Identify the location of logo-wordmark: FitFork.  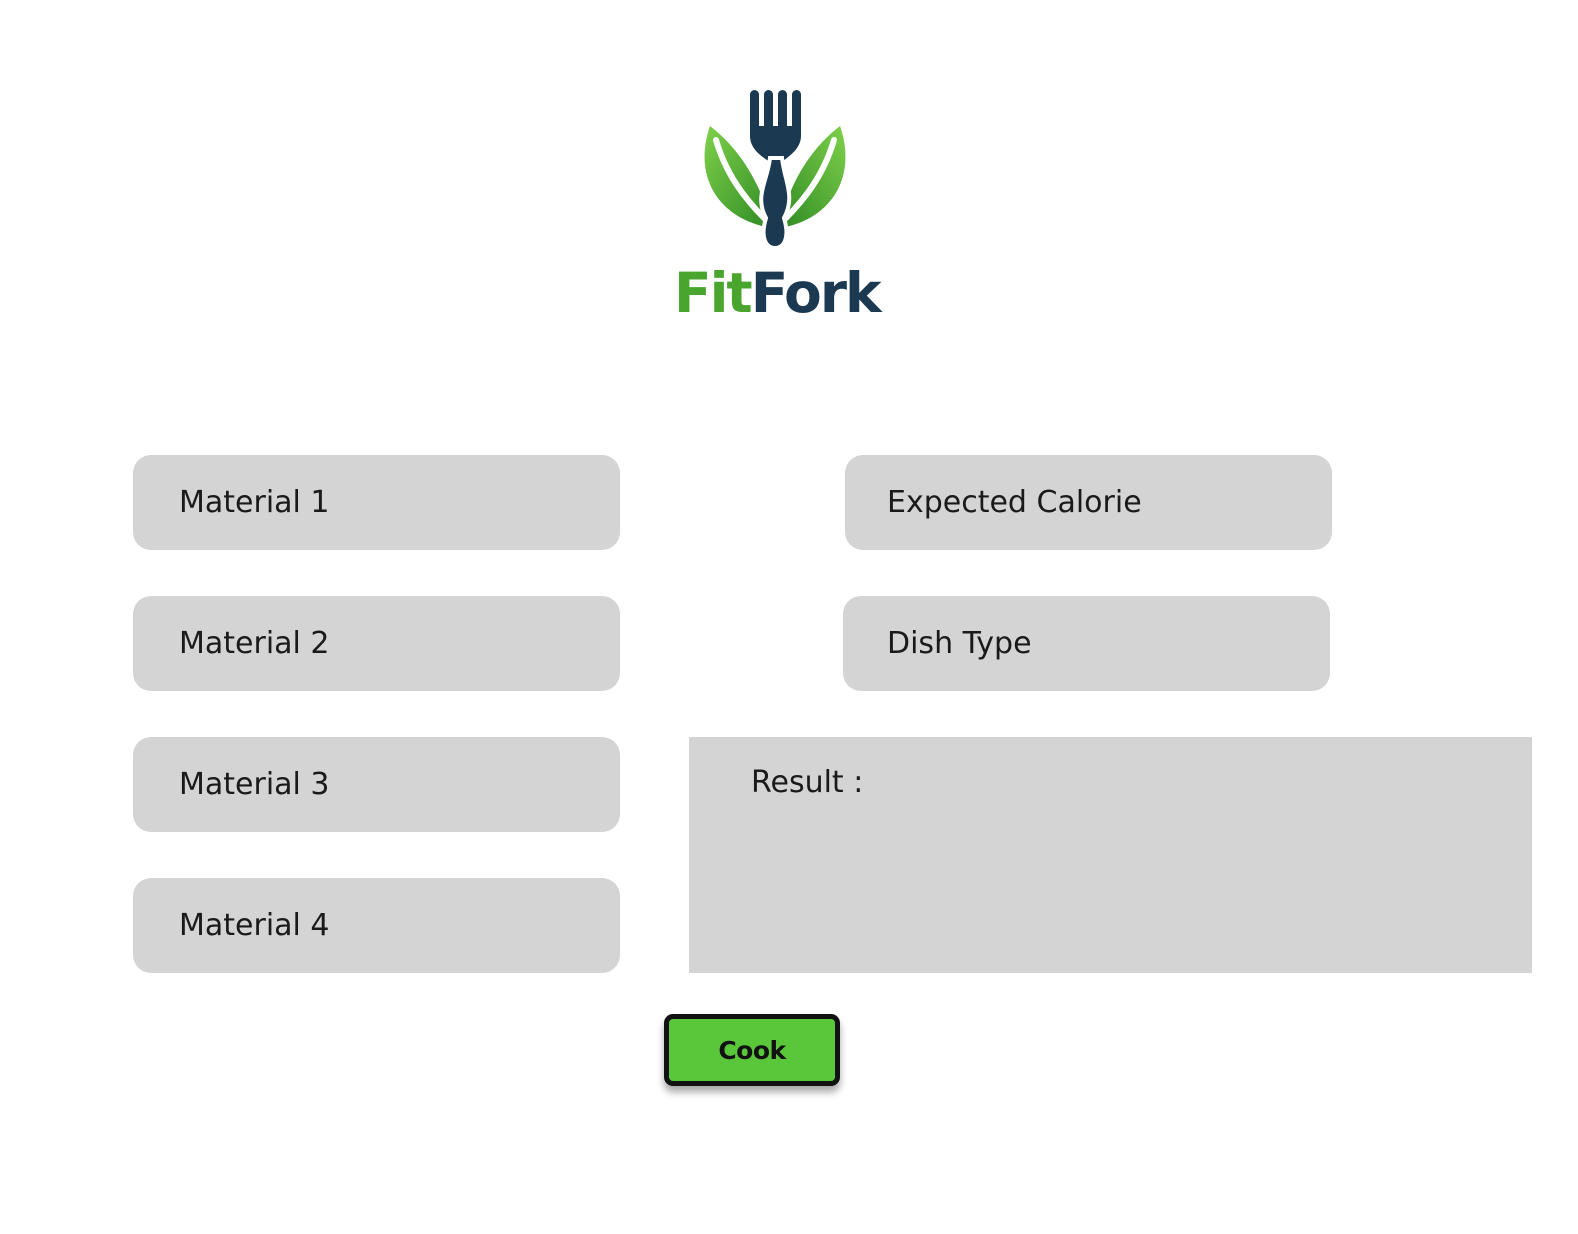
(778, 293).